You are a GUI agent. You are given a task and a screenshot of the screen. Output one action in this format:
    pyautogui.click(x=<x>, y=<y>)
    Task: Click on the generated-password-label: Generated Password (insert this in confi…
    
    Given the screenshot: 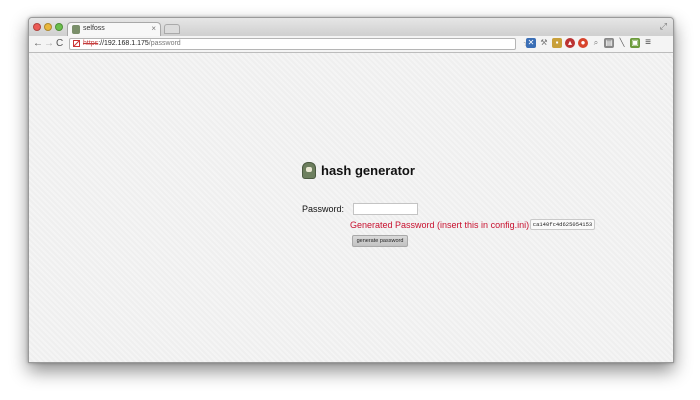 What is the action you would take?
    pyautogui.click(x=441, y=225)
    